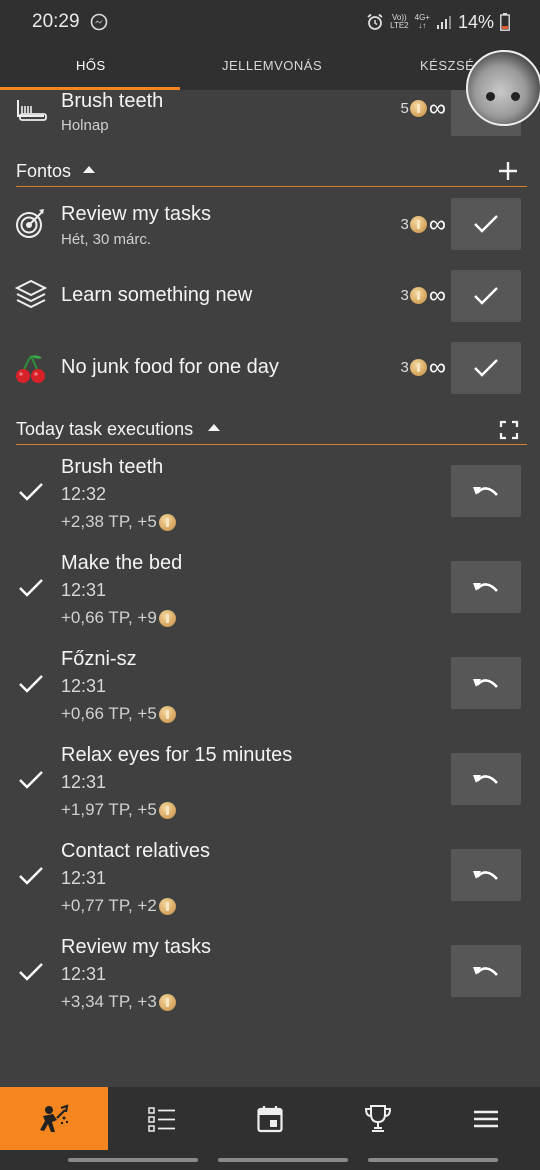 The height and width of the screenshot is (1170, 540). What do you see at coordinates (270, 884) in the screenshot?
I see `execution-row: Contact relatives 12:31 +0,77 TP, +2` at bounding box center [270, 884].